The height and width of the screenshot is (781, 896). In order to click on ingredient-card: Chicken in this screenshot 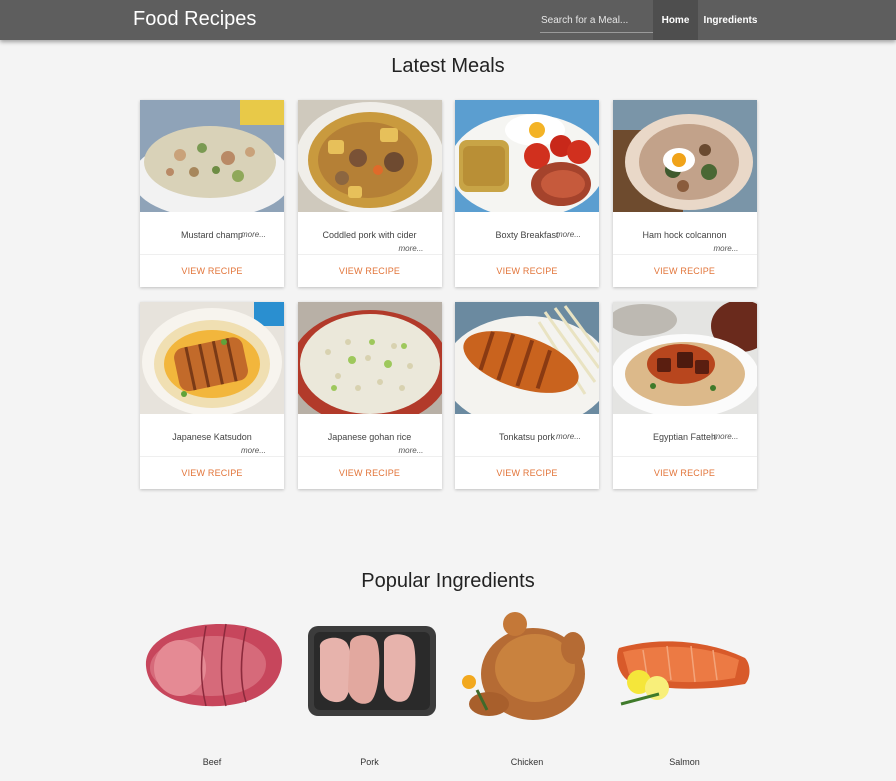, I will do `click(527, 690)`.